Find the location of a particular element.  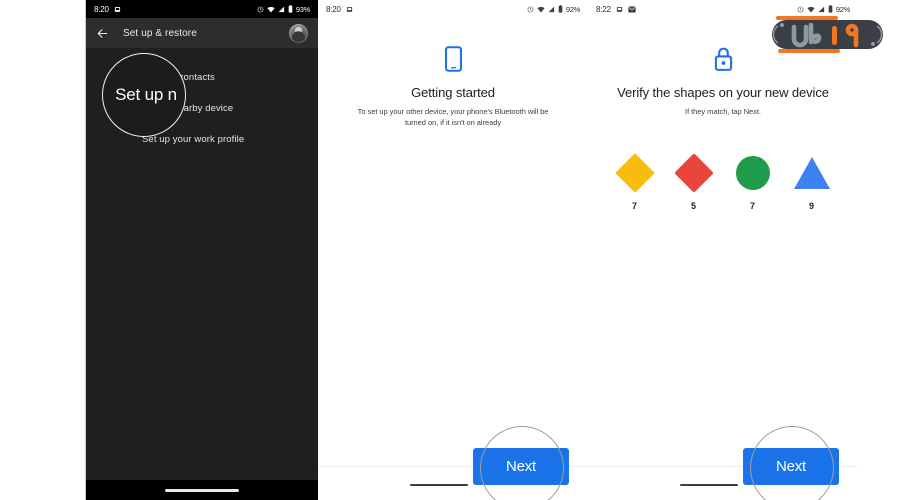

ub19-logo is located at coordinates (827, 34).